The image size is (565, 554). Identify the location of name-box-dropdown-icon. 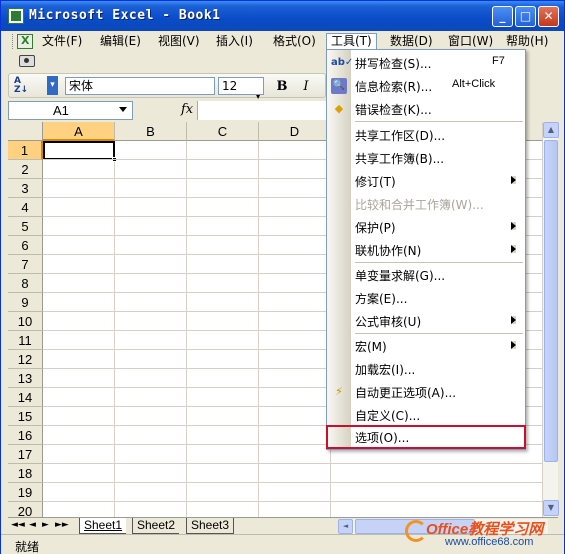
(123, 109).